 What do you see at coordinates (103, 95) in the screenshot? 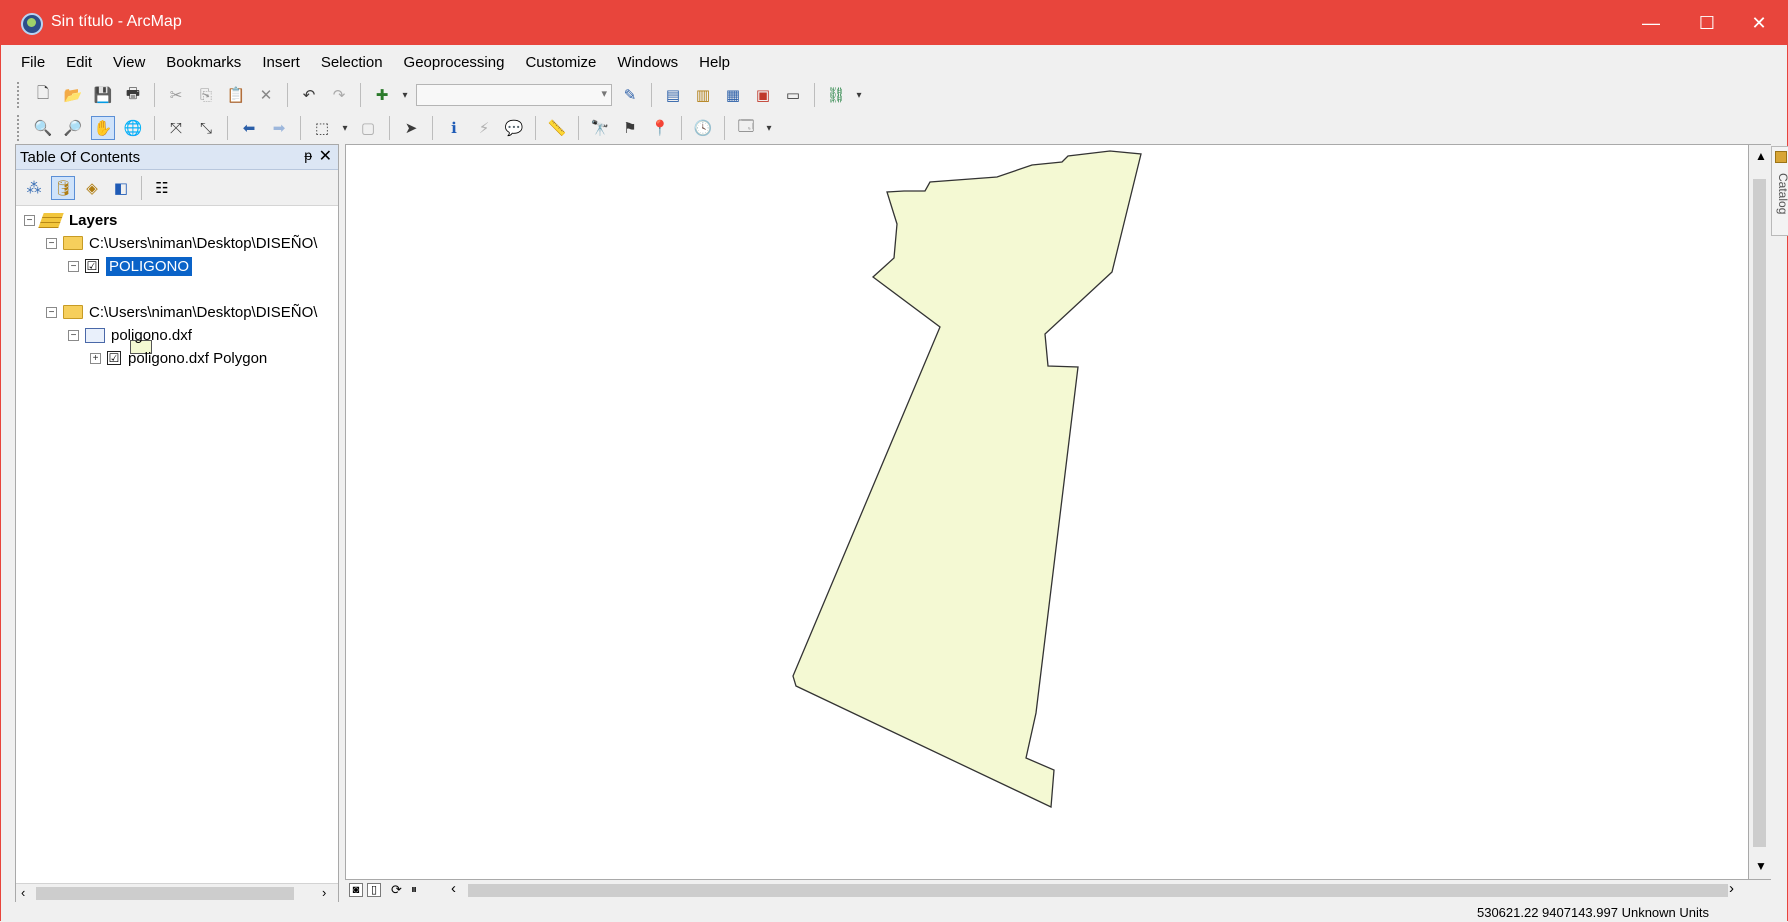
I see `save-icon: 💾` at bounding box center [103, 95].